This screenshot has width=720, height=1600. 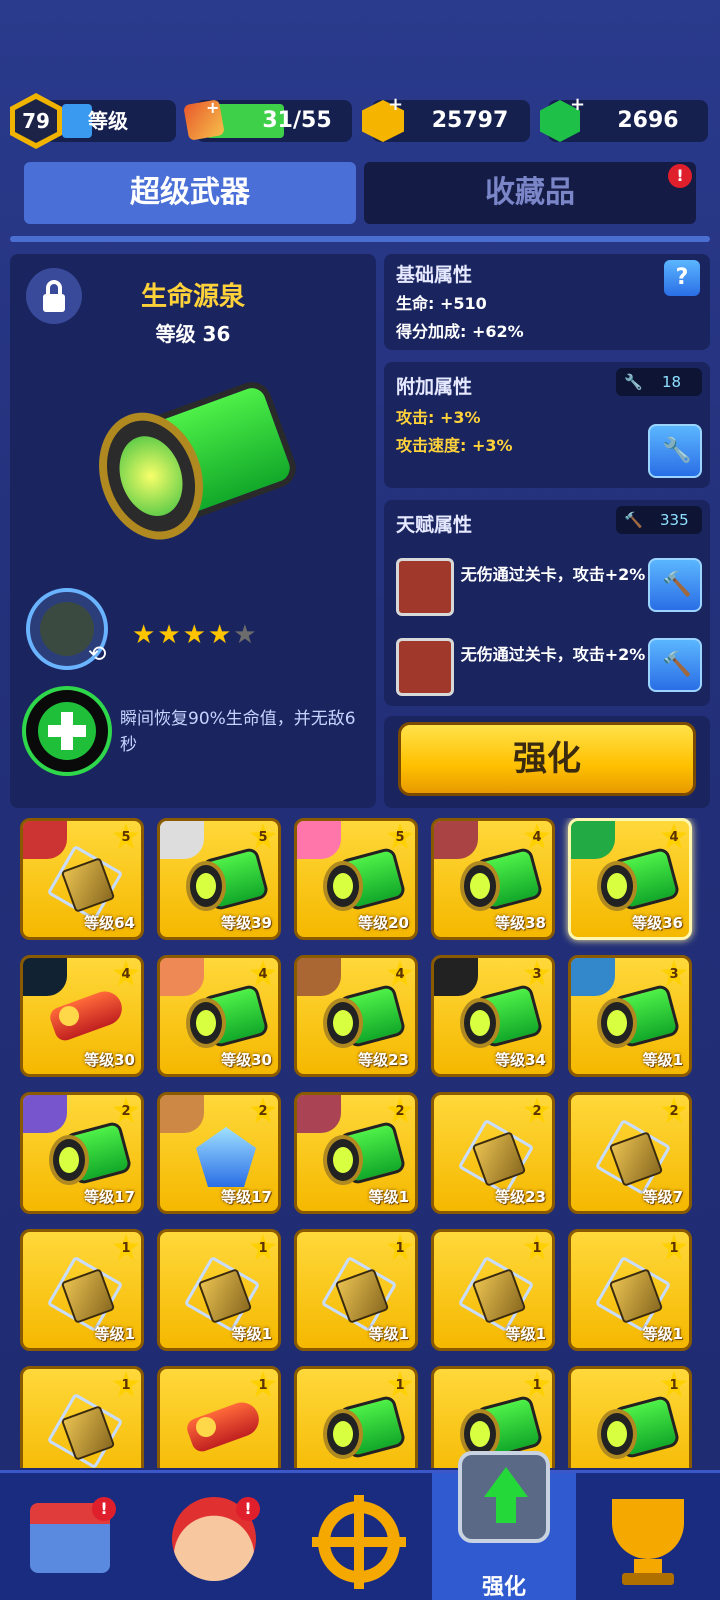 I want to click on extra-attrs-title: 附加属性, so click(x=434, y=387).